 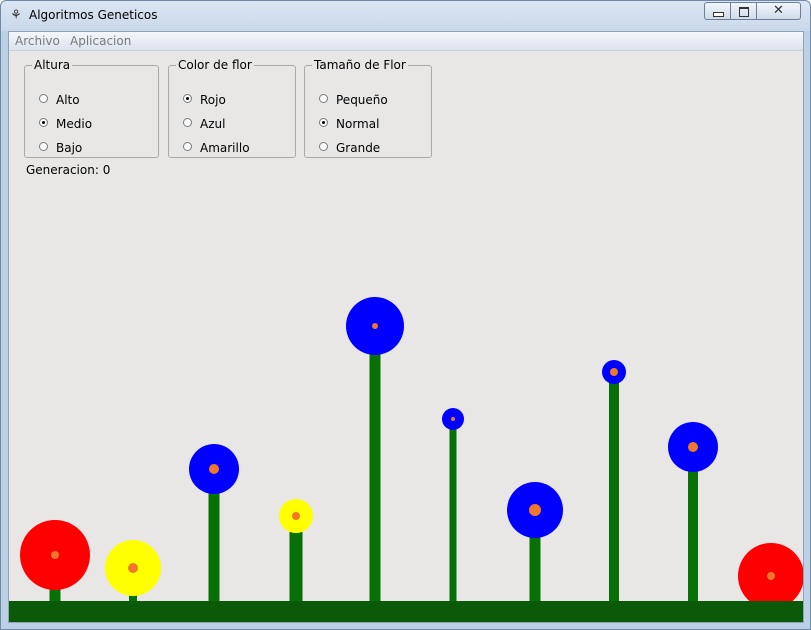 What do you see at coordinates (225, 148) in the screenshot?
I see `radio-label: Amarillo` at bounding box center [225, 148].